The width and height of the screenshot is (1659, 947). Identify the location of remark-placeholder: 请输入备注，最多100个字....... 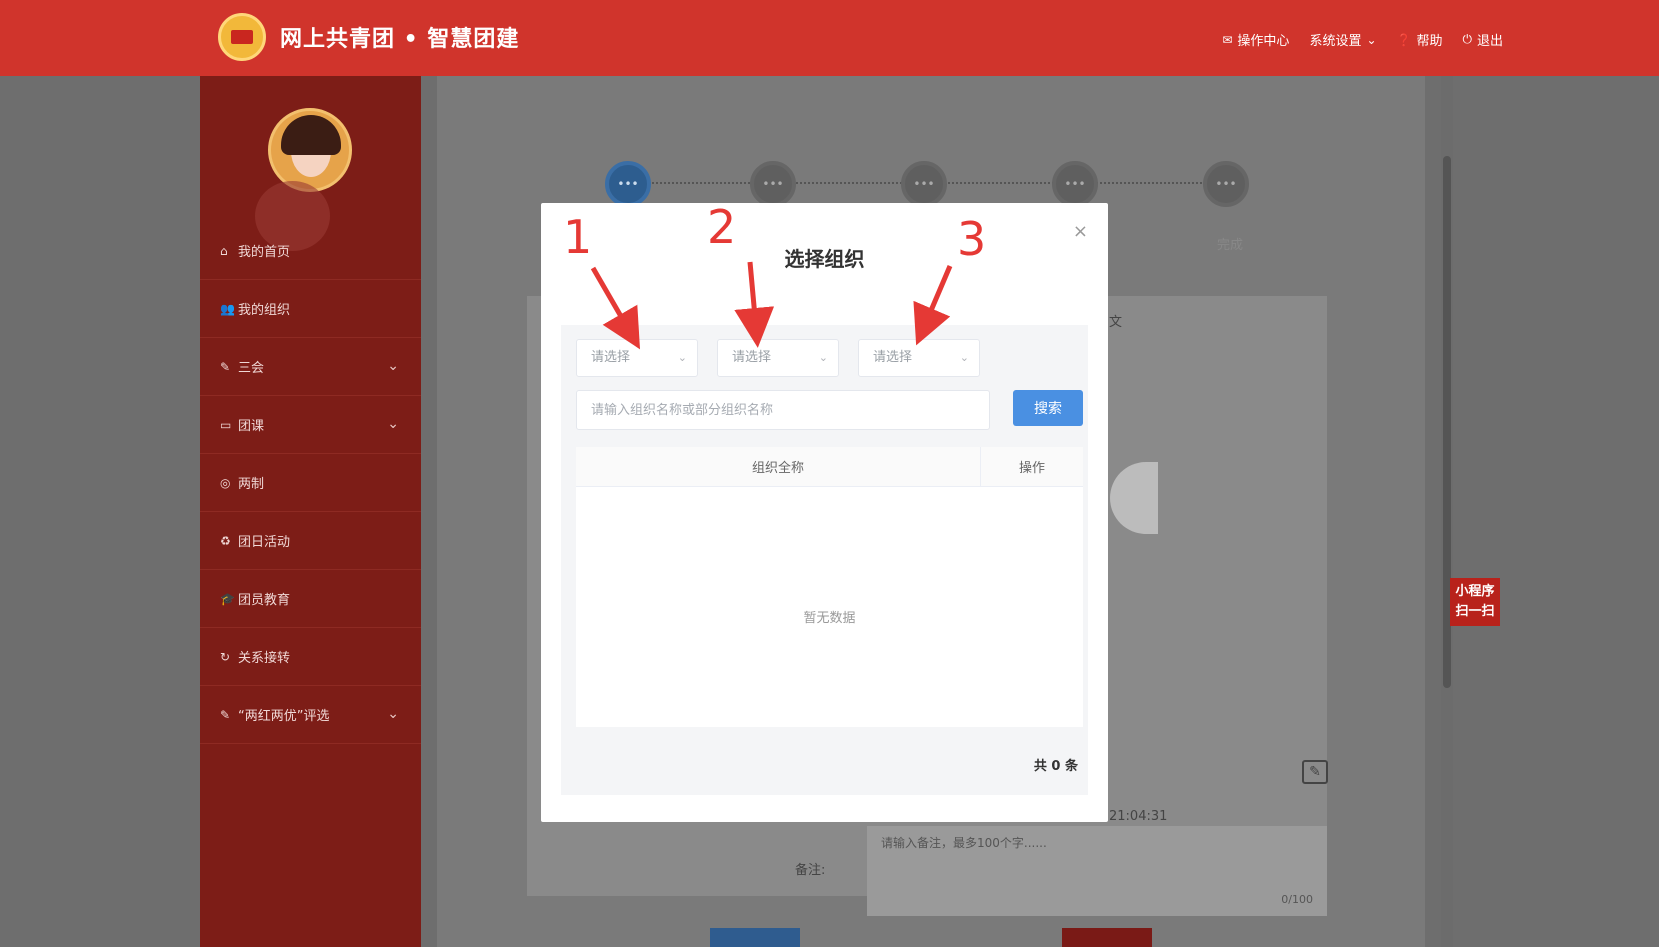
(964, 843).